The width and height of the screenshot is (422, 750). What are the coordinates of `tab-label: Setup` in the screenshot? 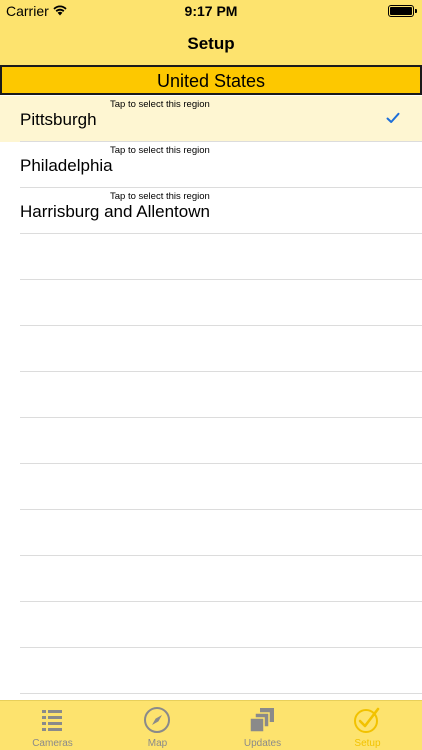 It's located at (367, 743).